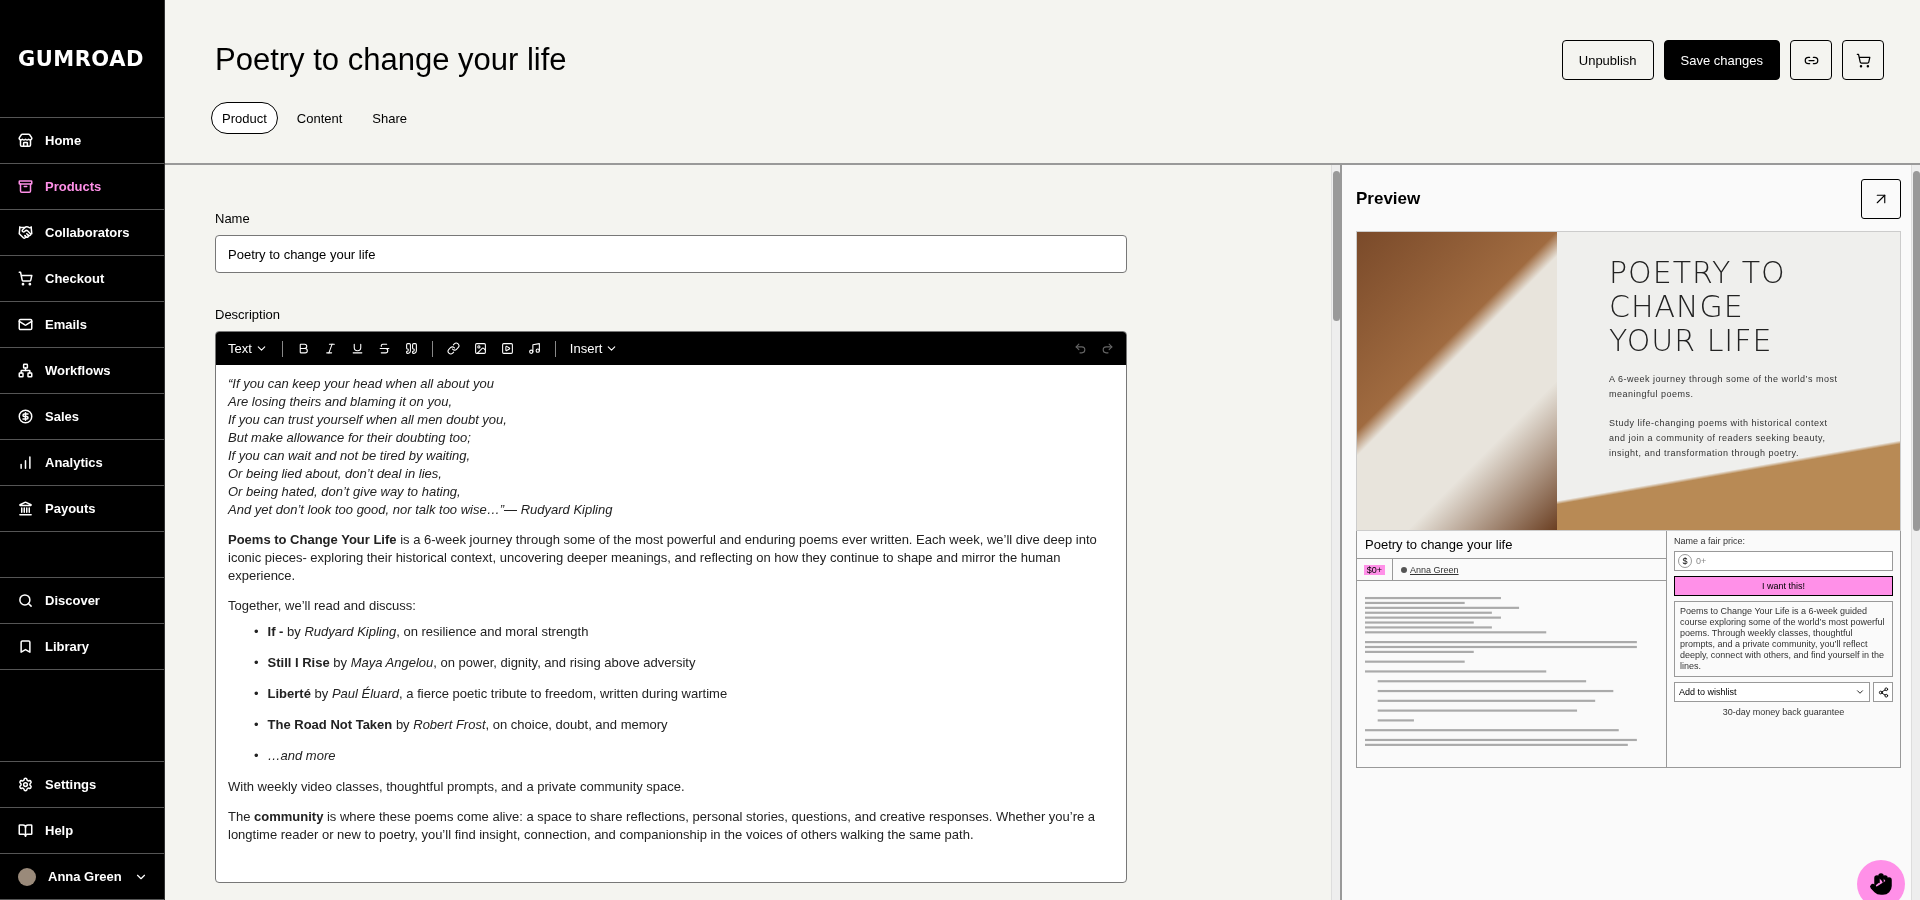 This screenshot has width=1920, height=900. Describe the element at coordinates (350, 456) in the screenshot. I see `poem-line: If you can wait and not be tired by waiting,` at that location.